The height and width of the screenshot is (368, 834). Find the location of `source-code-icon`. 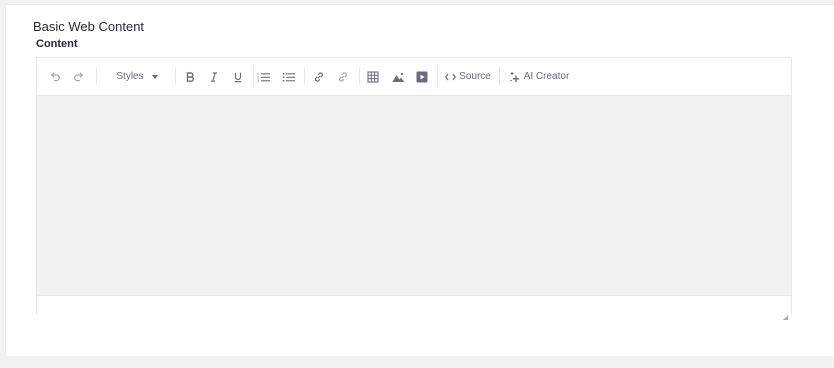

source-code-icon is located at coordinates (451, 77).